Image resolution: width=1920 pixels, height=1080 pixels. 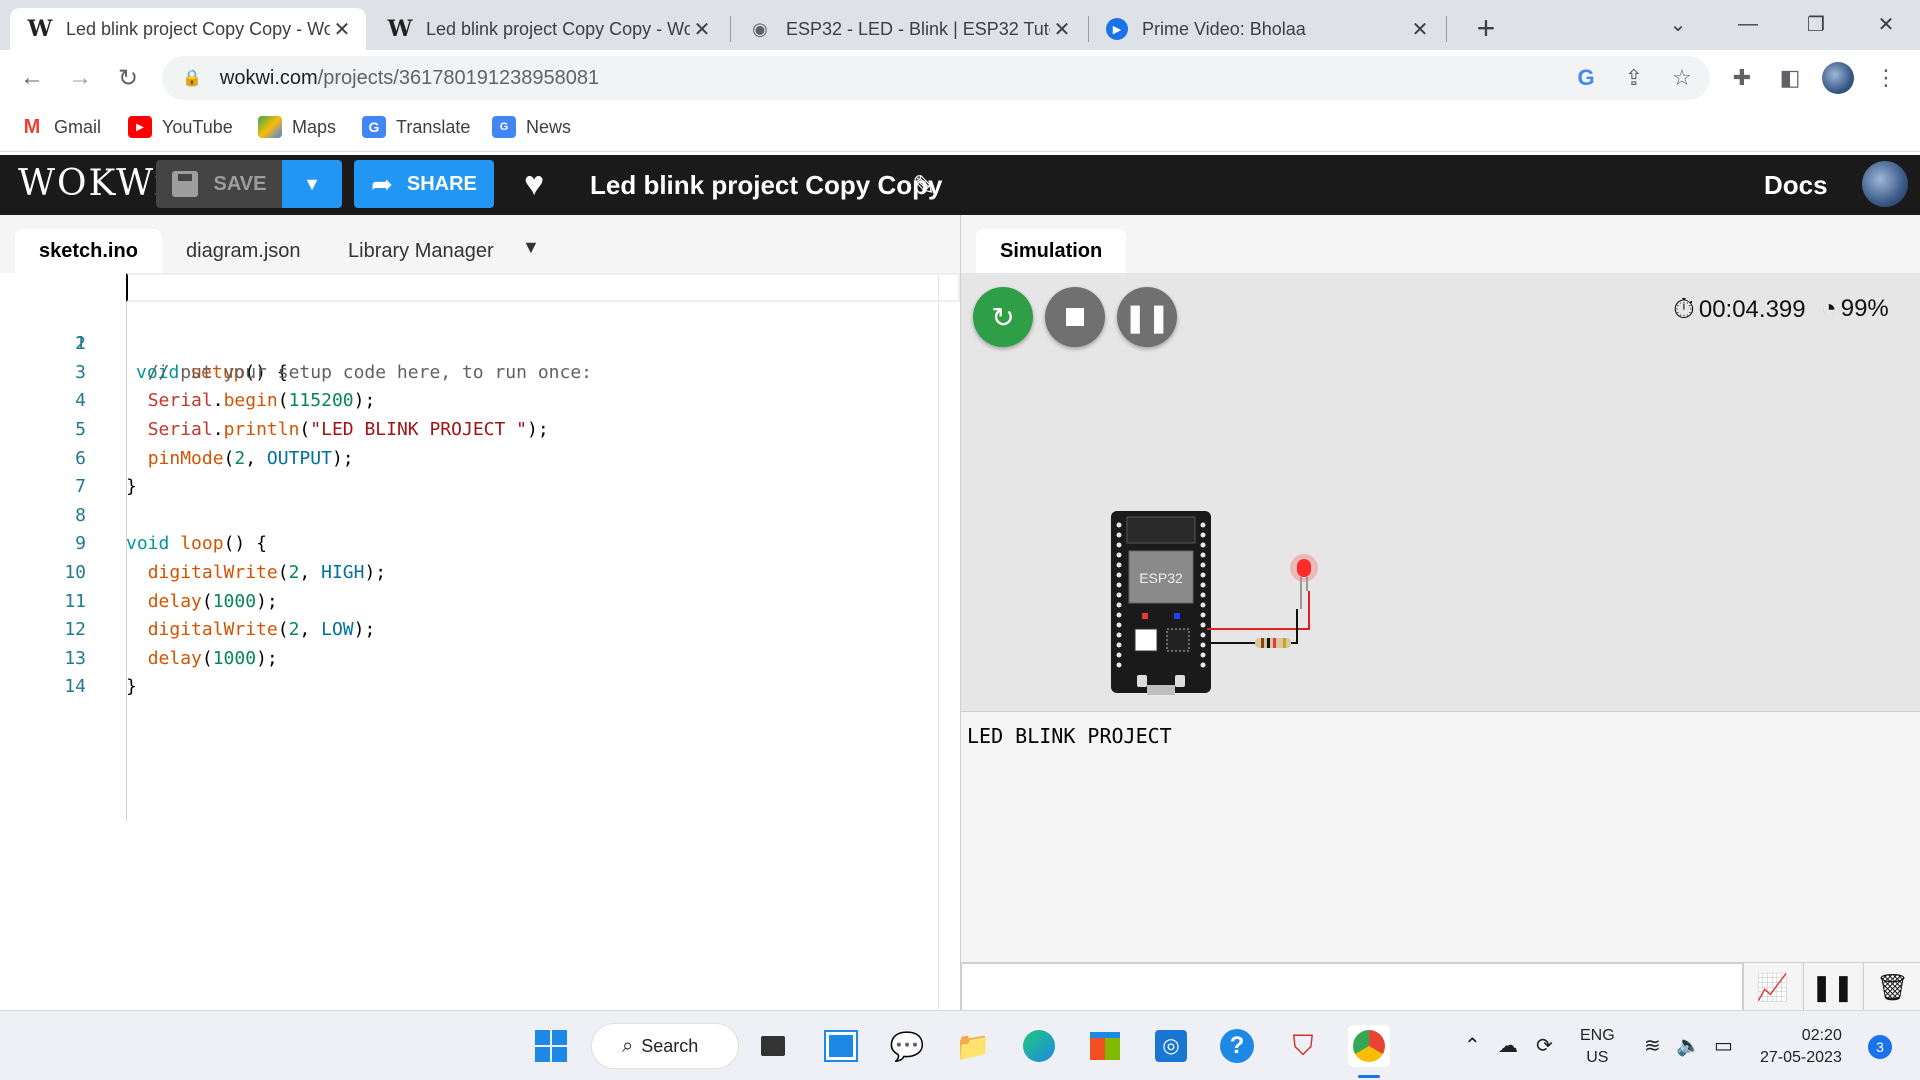 I want to click on taskbar-search: ⌕ Search, so click(x=665, y=1046).